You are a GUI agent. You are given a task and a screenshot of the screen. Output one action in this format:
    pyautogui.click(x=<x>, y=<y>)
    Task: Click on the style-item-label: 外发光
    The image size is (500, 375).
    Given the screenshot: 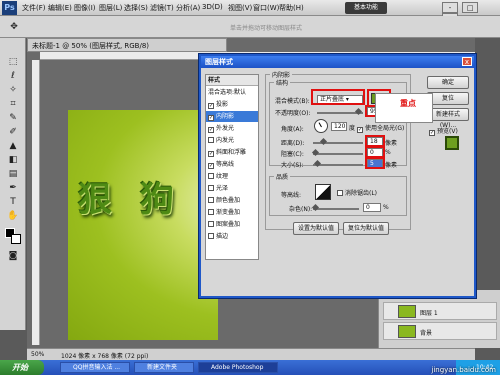 What is the action you would take?
    pyautogui.click(x=225, y=128)
    